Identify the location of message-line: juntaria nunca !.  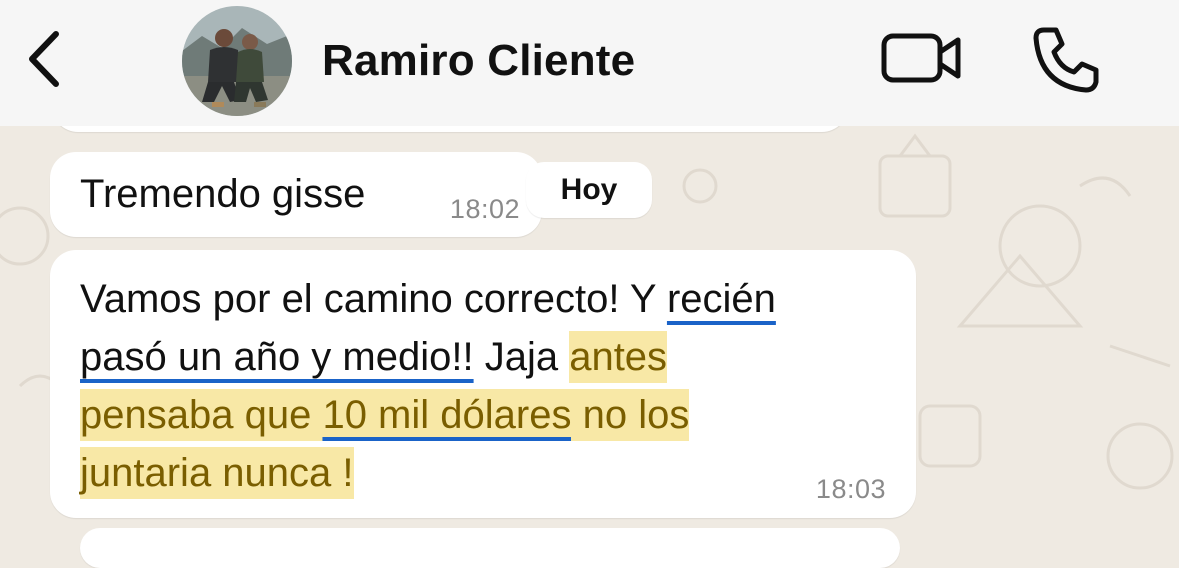
(217, 473).